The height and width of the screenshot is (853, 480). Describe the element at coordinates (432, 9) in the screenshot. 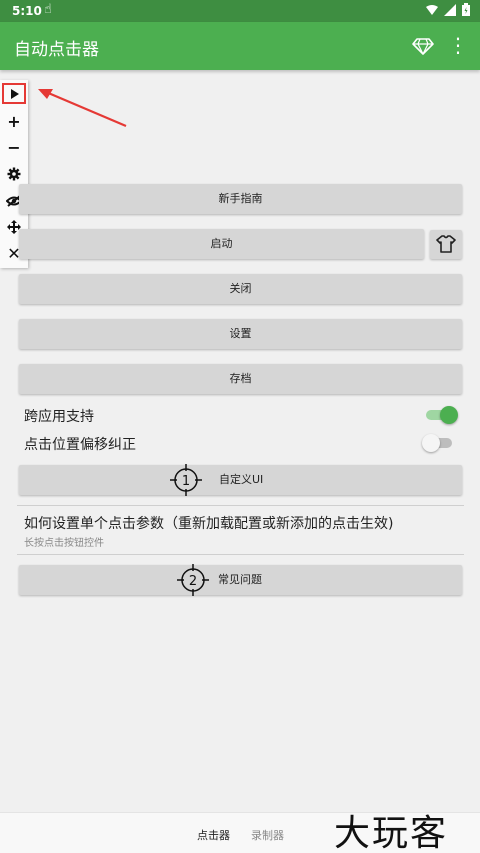

I see `wifi-icon` at that location.